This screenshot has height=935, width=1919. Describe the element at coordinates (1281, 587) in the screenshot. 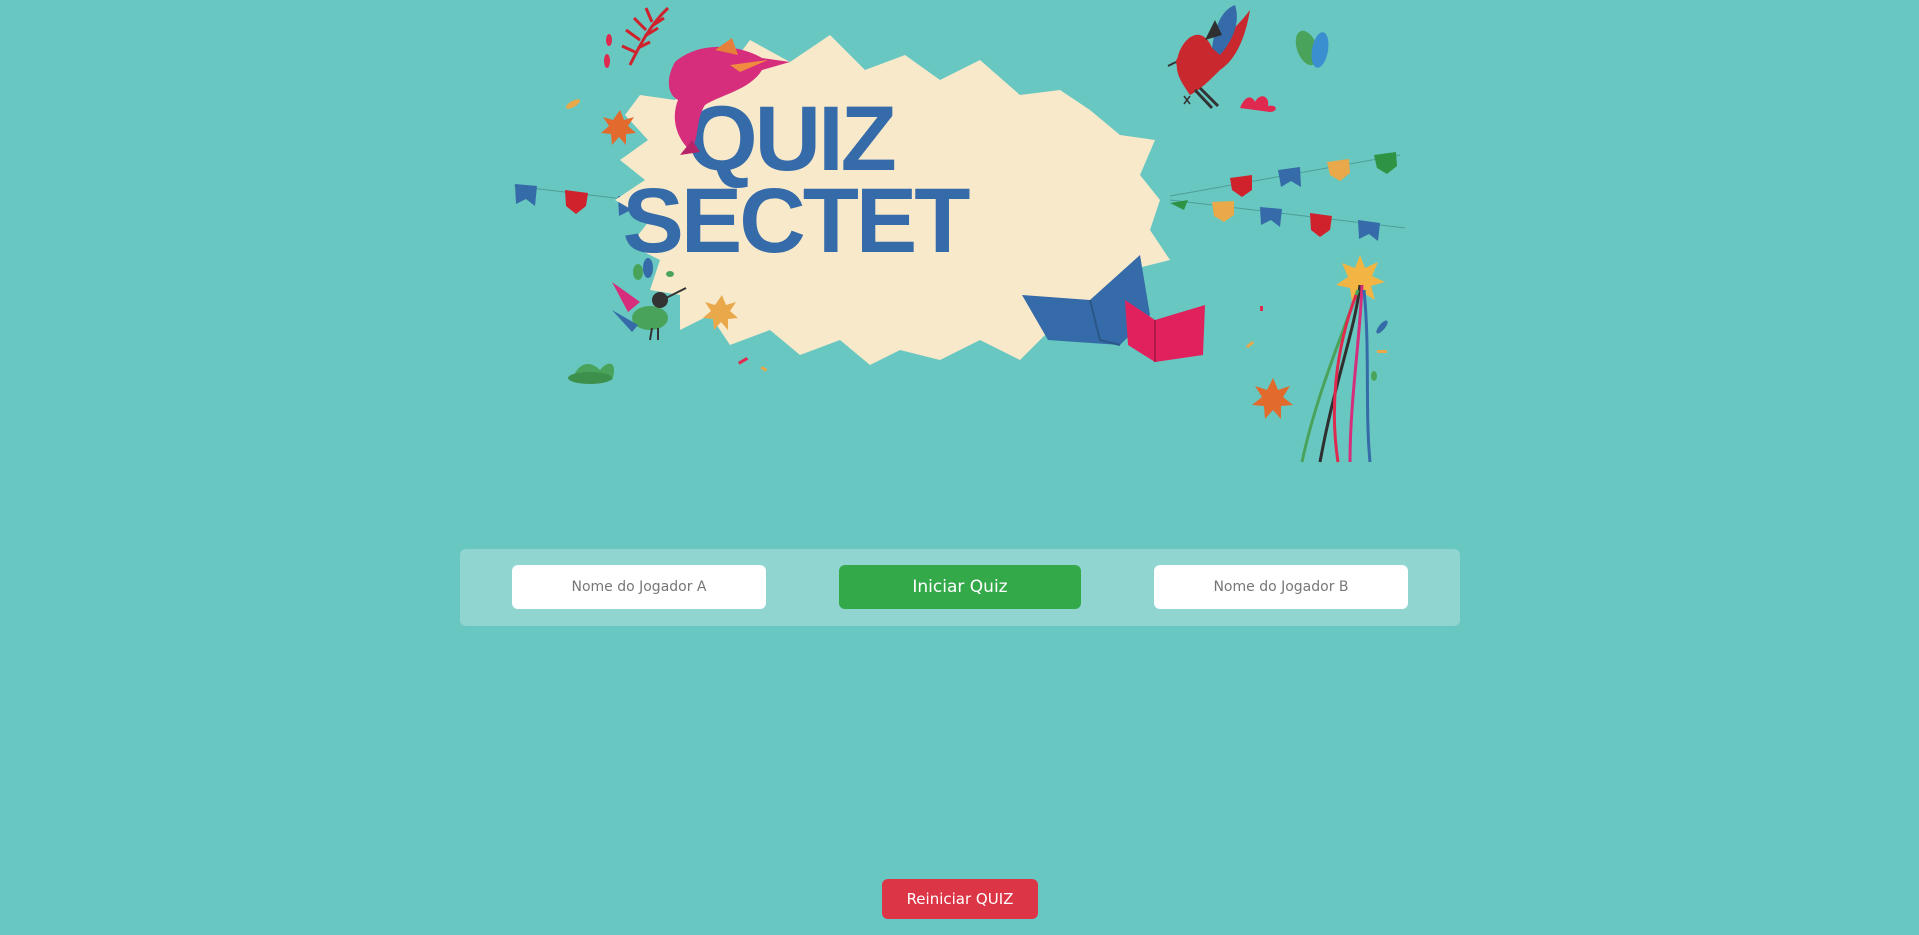

I see `player-b-name-input` at that location.